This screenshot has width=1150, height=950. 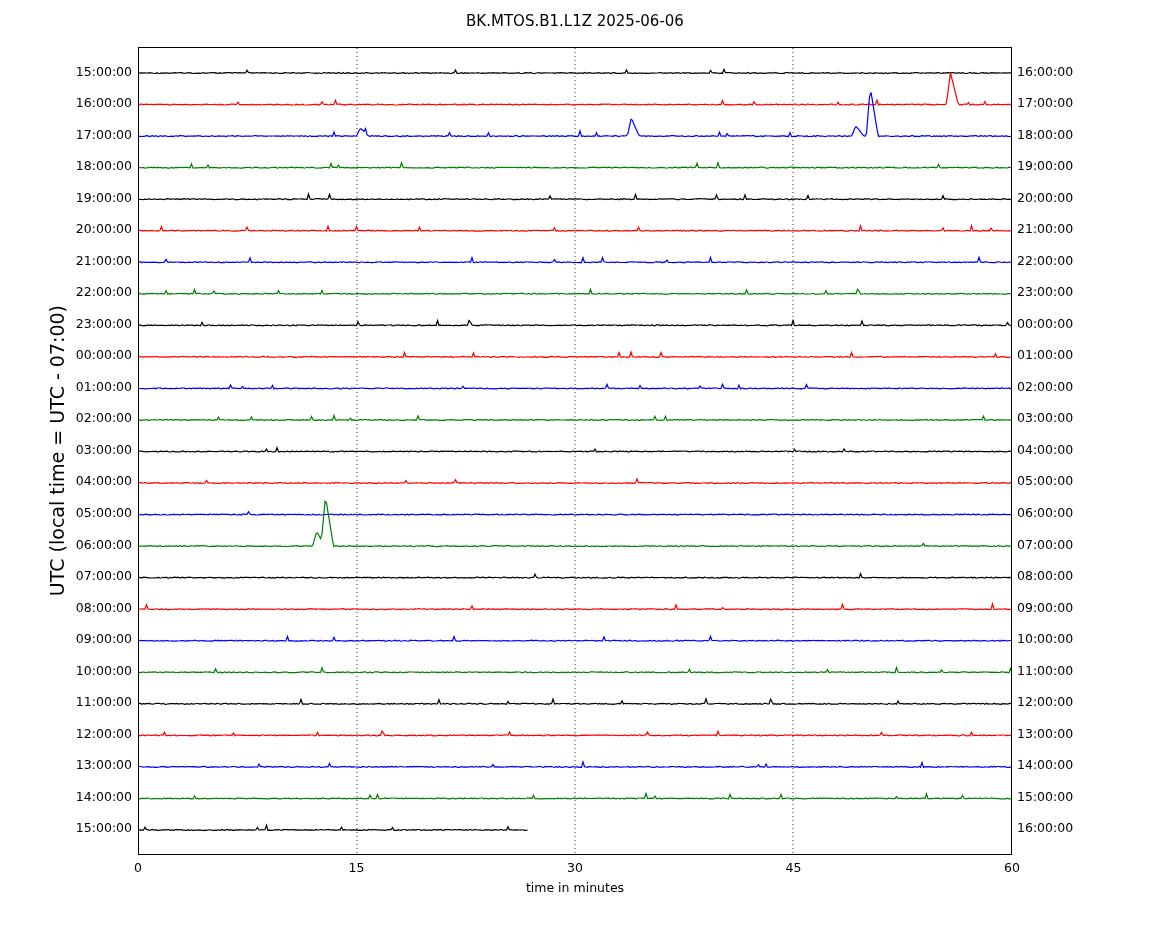 What do you see at coordinates (1012, 868) in the screenshot?
I see `x-tick-label: 60` at bounding box center [1012, 868].